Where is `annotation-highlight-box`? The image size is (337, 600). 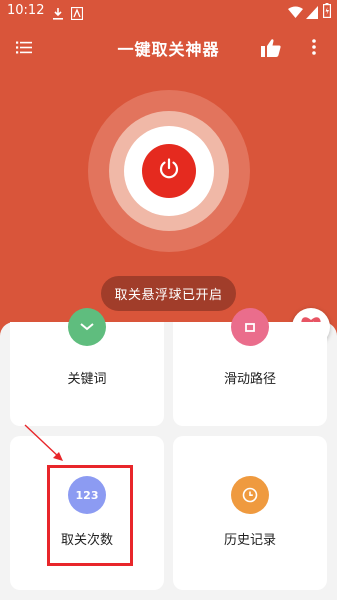
annotation-highlight-box is located at coordinates (90, 515).